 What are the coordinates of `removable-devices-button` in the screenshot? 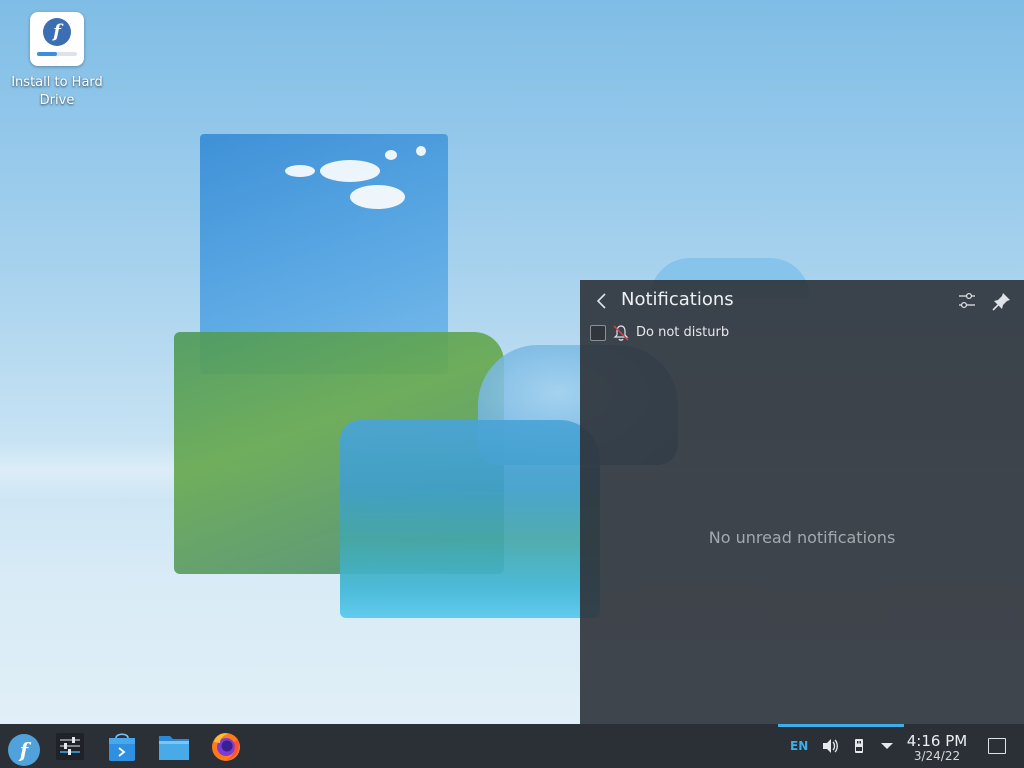 It's located at (859, 746).